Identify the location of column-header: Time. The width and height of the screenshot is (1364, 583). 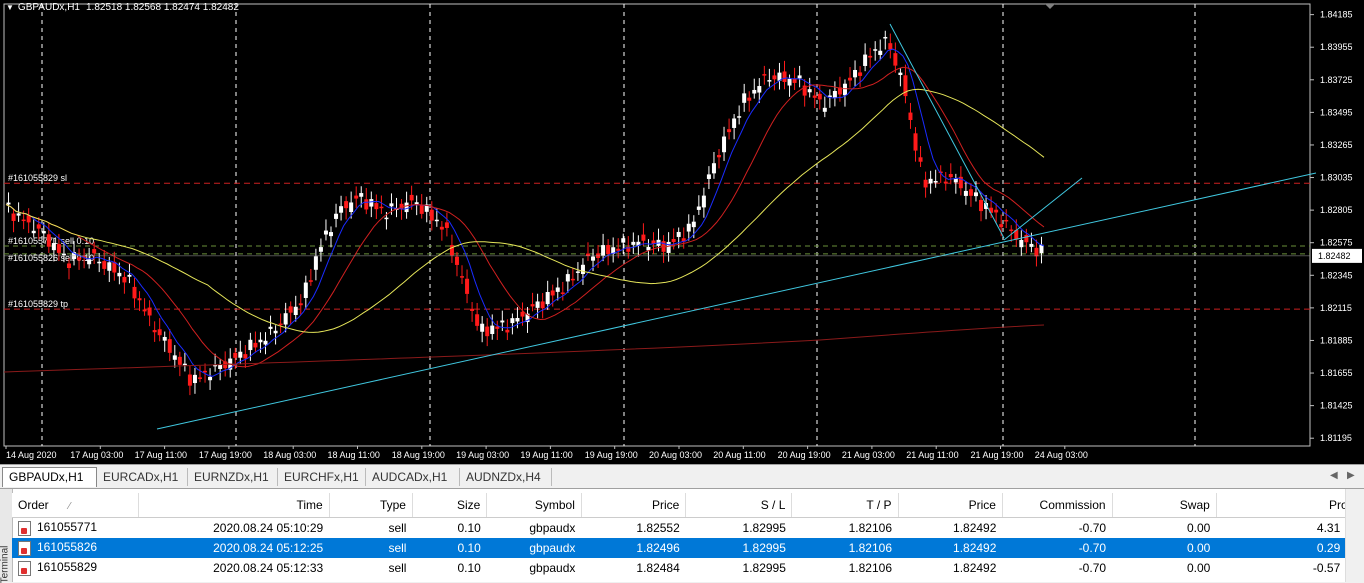
(234, 505).